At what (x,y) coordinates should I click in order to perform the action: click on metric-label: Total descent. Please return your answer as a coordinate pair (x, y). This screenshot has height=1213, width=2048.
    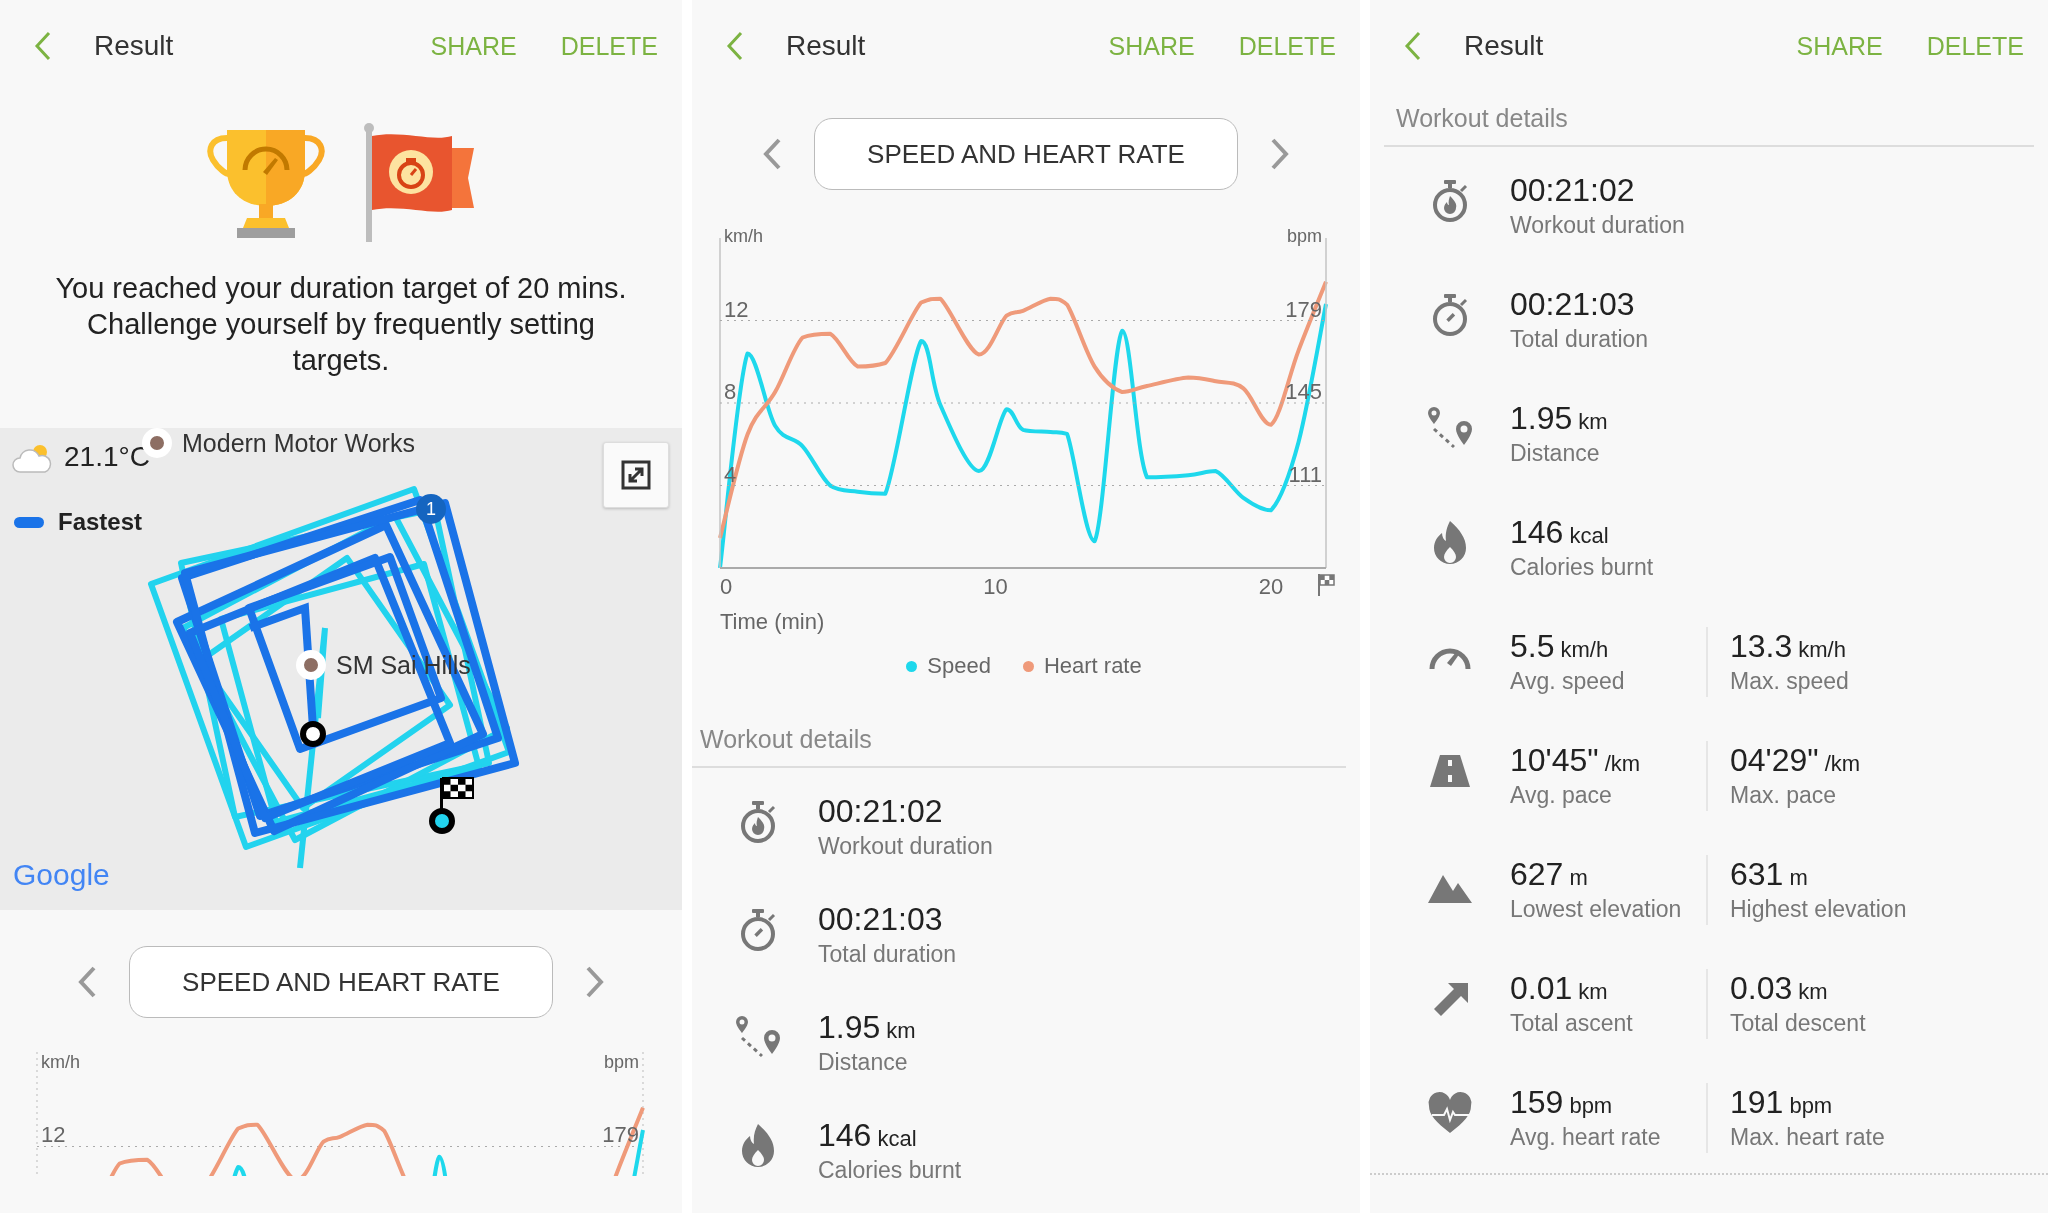
    Looking at the image, I should click on (1798, 1023).